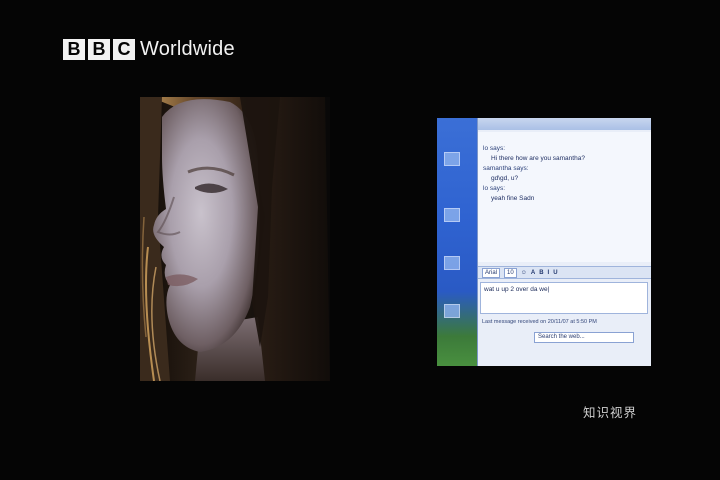 This screenshot has width=720, height=480. I want to click on logo-letter-b1: B, so click(74, 49).